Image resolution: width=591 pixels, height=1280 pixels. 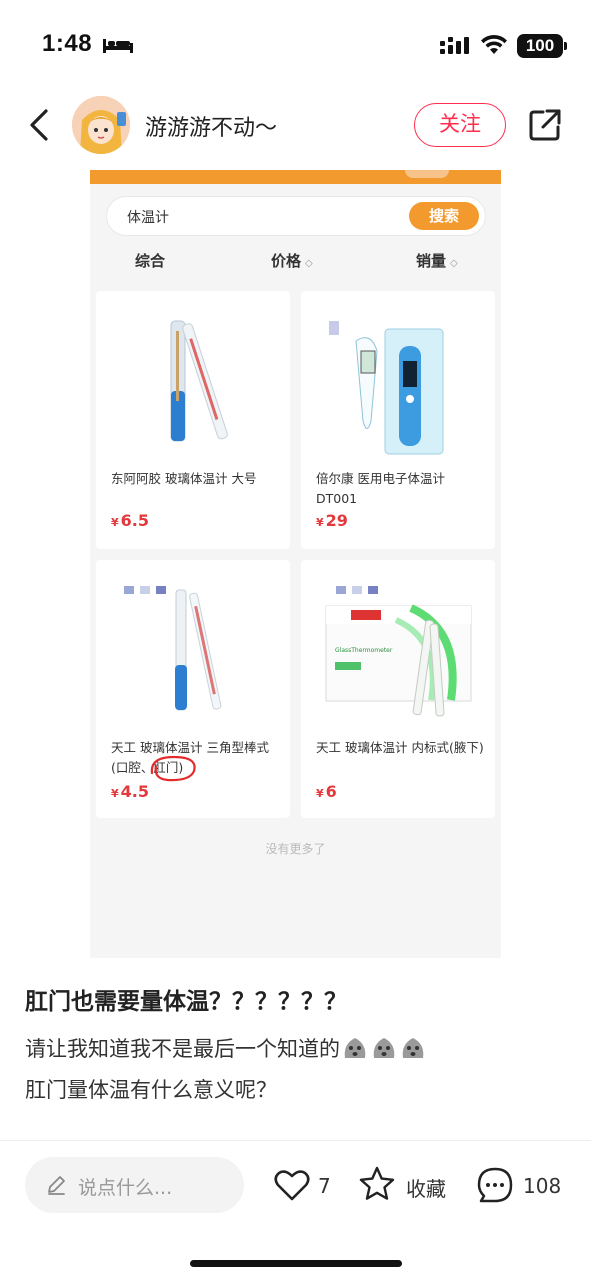 I want to click on post-body-line: 请让我知道我不是最后一个知道的, so click(x=226, y=1048).